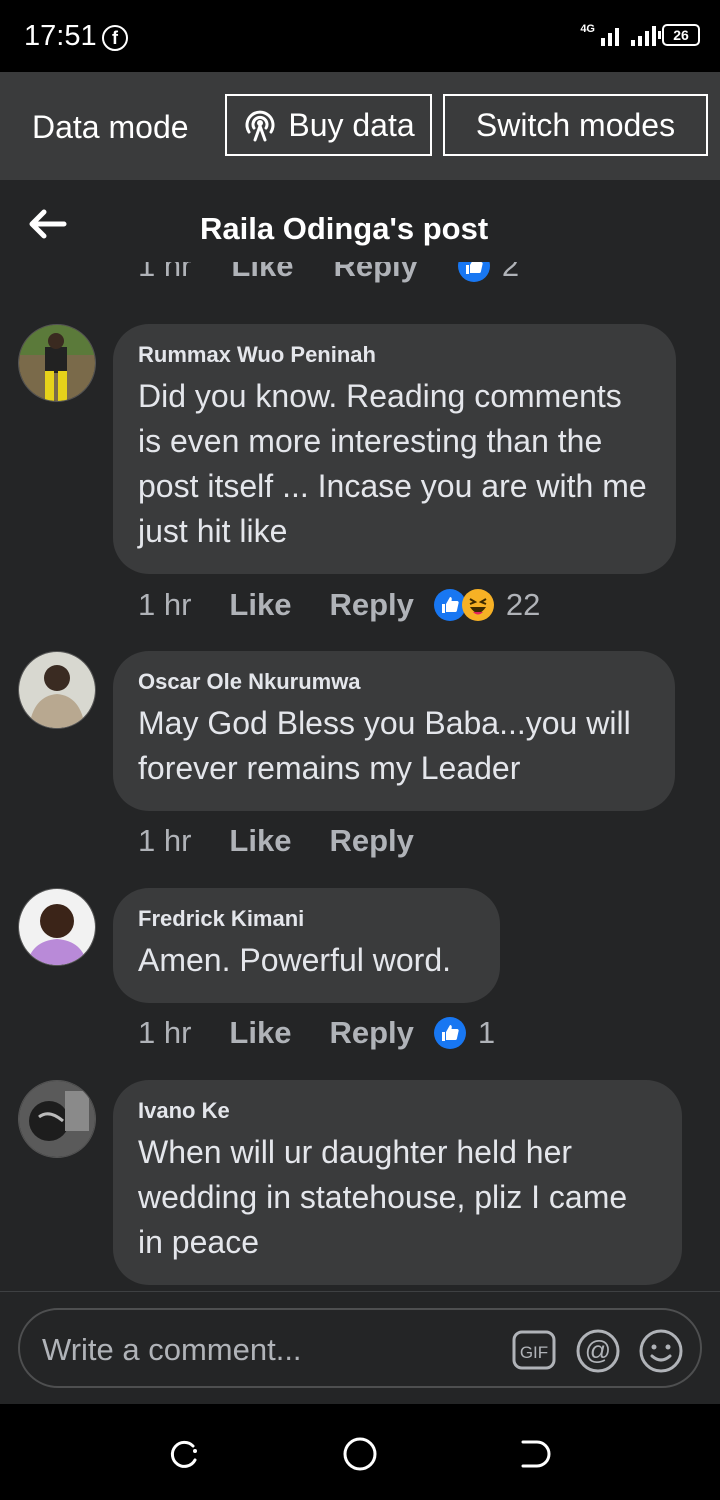  I want to click on data-mode-label: Data mode, so click(110, 127).